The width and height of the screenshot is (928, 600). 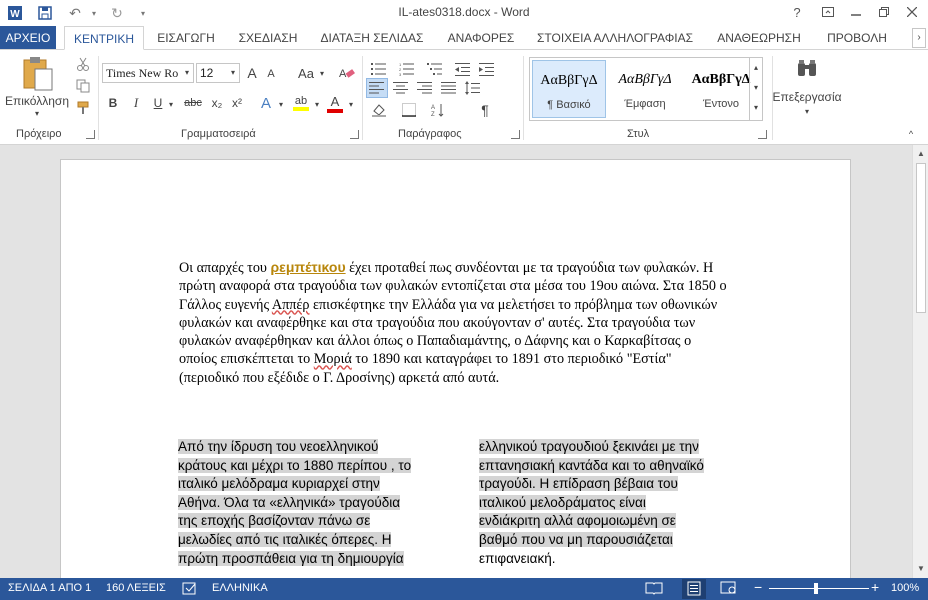 I want to click on close-icon, so click(x=912, y=12).